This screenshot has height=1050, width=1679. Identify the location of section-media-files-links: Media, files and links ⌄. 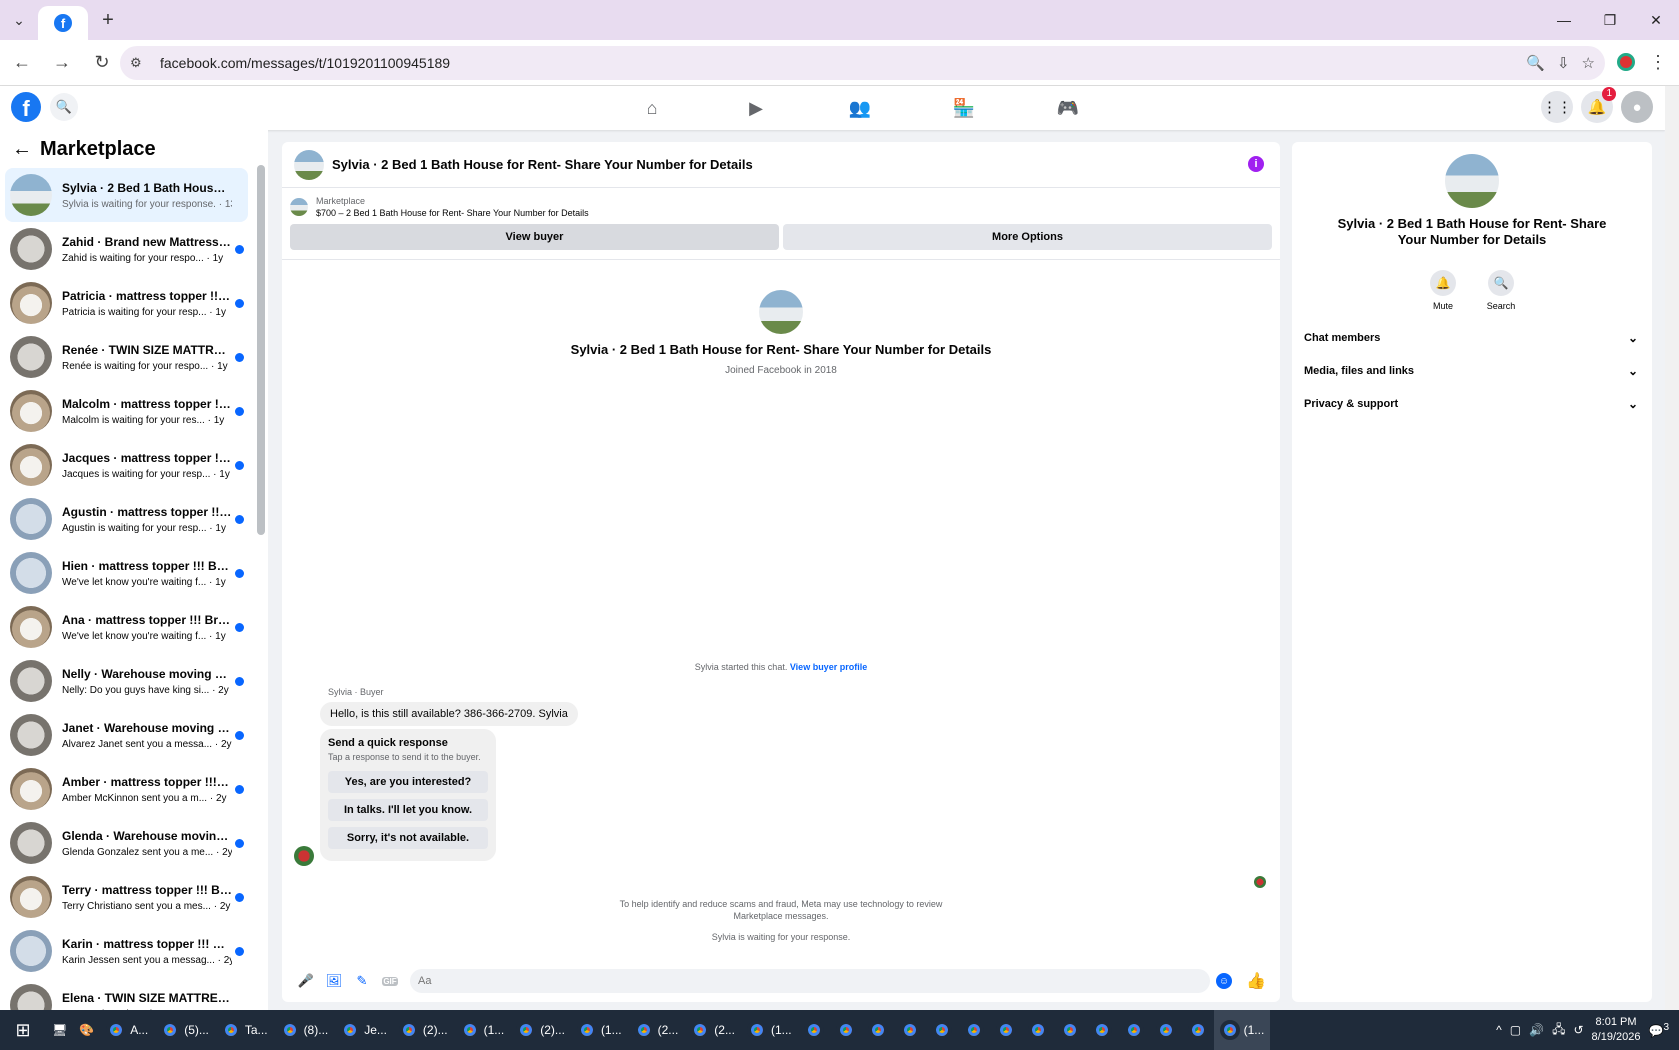
(1472, 370).